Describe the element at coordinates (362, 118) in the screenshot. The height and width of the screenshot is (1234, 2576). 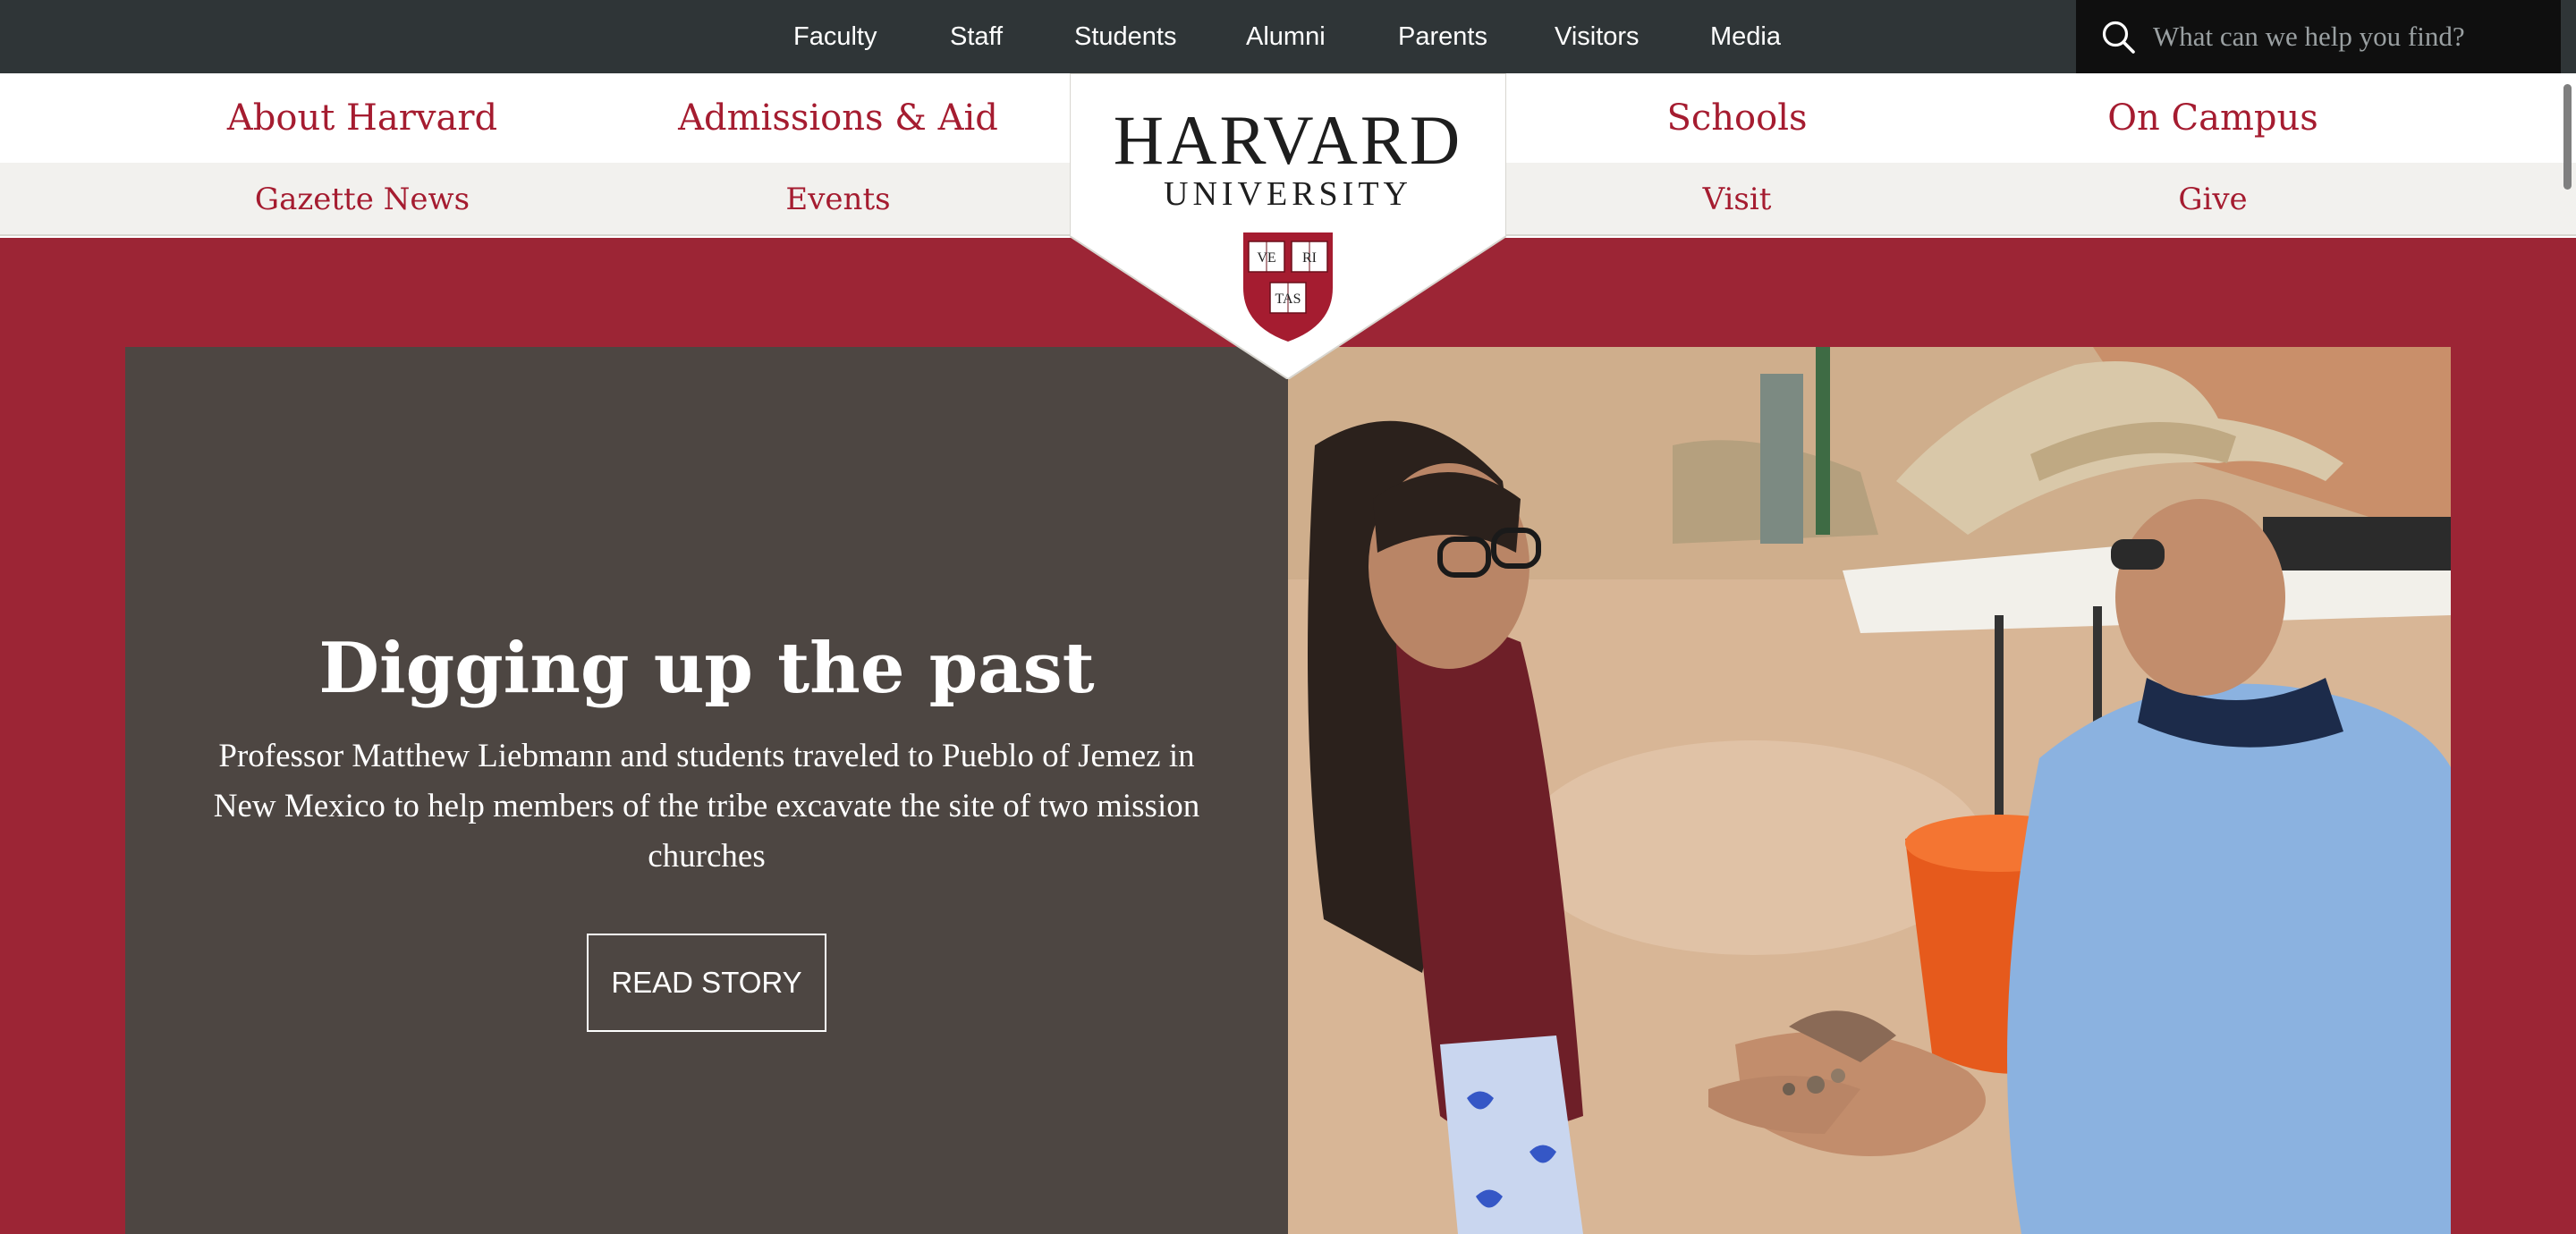
I see `nav-about-harvard: About Harvard` at that location.